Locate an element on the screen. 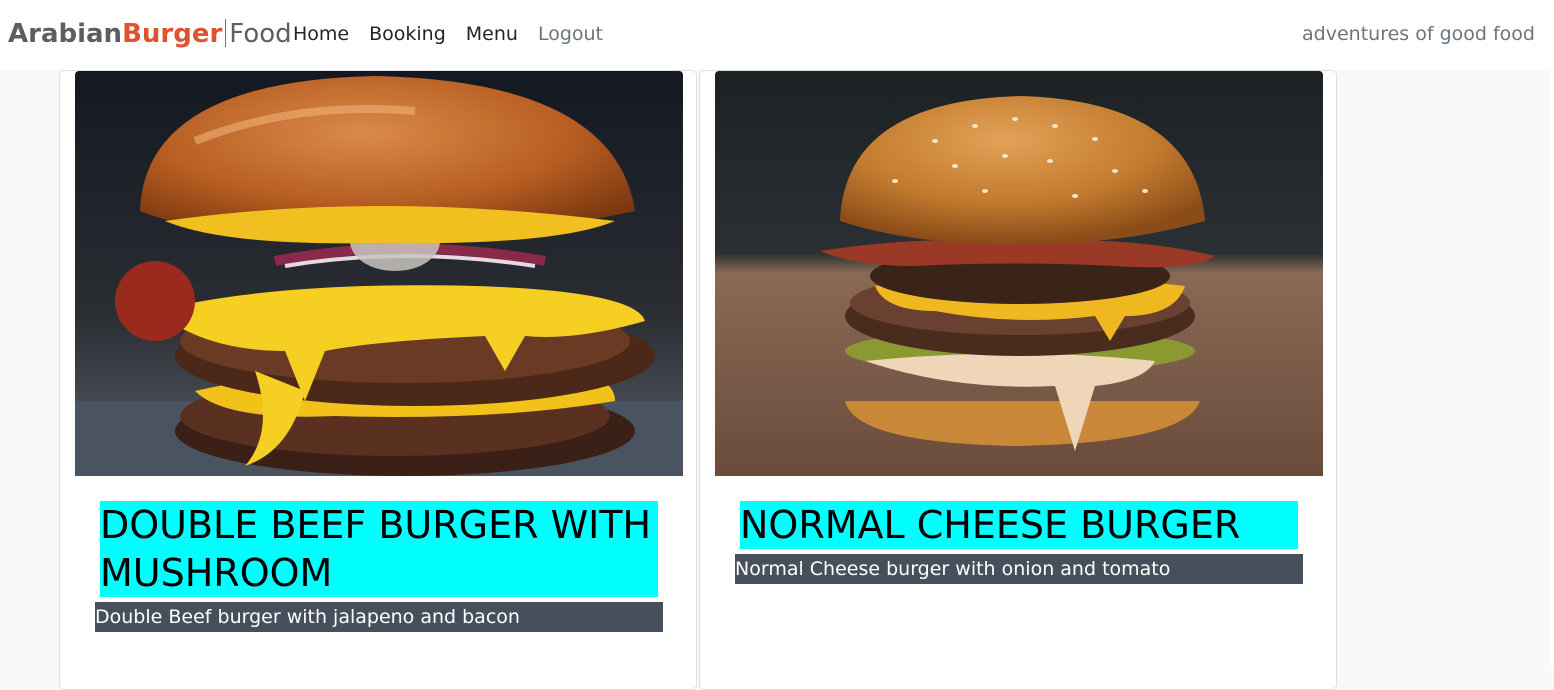 The height and width of the screenshot is (690, 1554). main-nav: Home Booking Menu Logout is located at coordinates (448, 34).